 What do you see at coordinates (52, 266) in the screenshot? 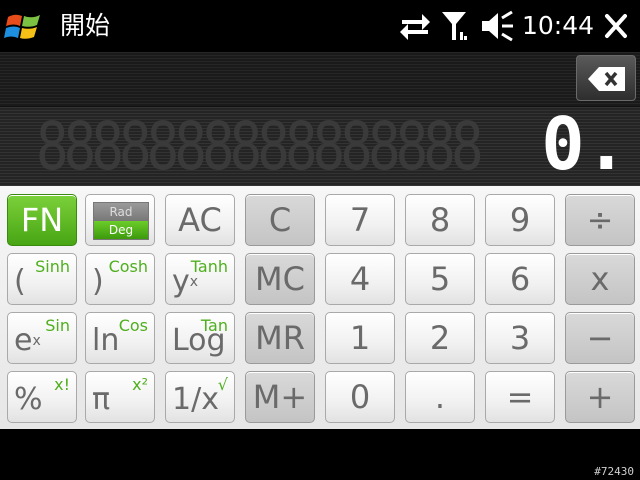
I see `sinh-label: Sinh` at bounding box center [52, 266].